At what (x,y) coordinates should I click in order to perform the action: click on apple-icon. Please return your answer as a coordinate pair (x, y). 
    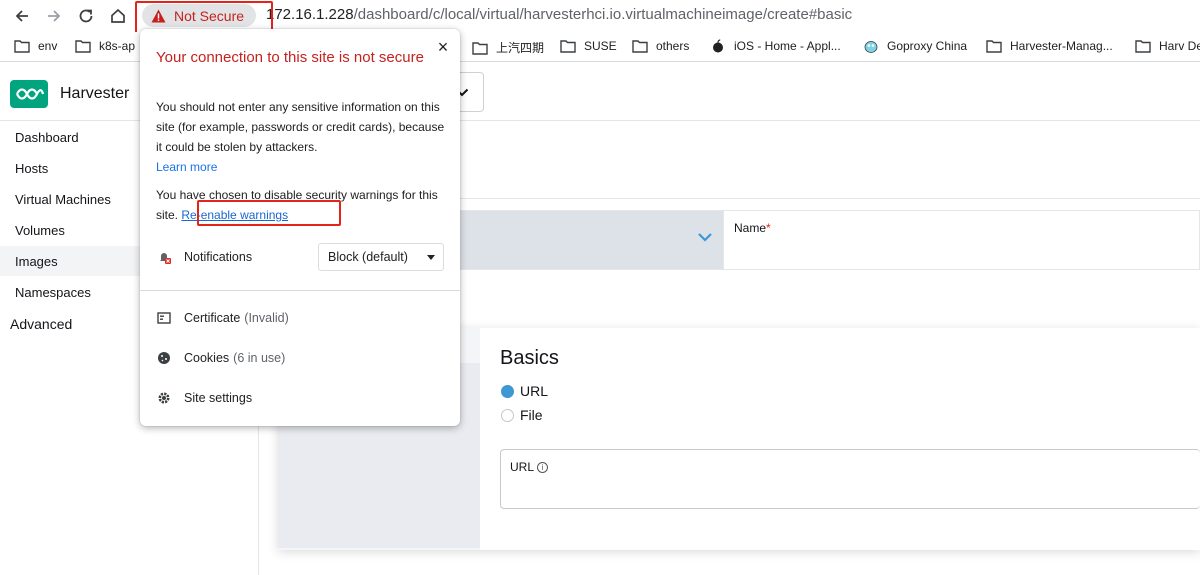
    Looking at the image, I should click on (718, 46).